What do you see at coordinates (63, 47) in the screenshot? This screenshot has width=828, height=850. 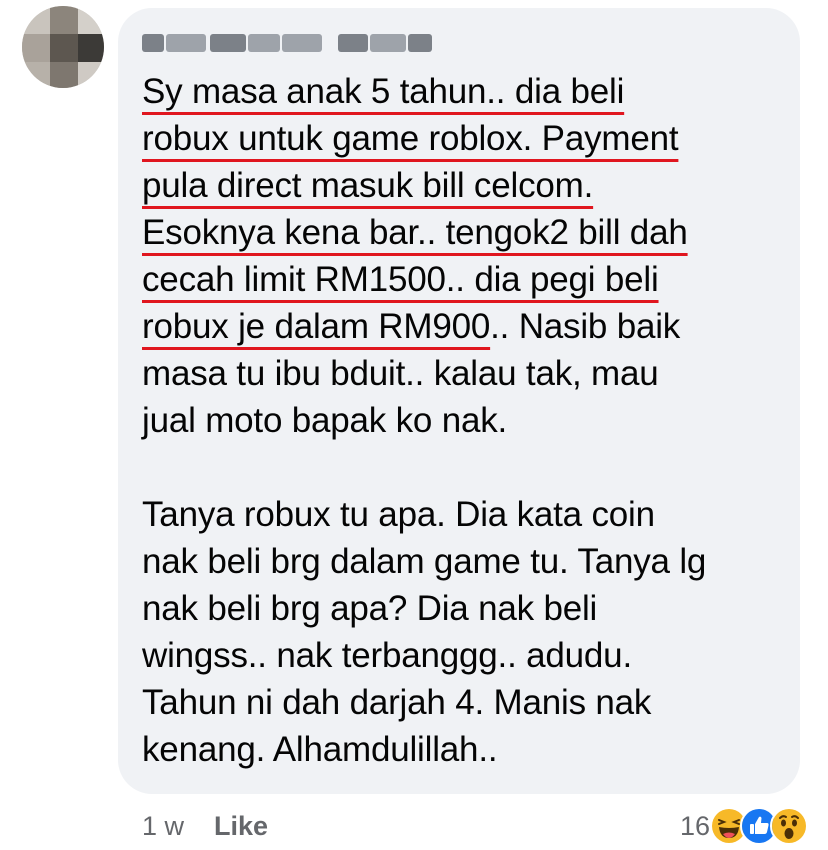 I see `avatar` at bounding box center [63, 47].